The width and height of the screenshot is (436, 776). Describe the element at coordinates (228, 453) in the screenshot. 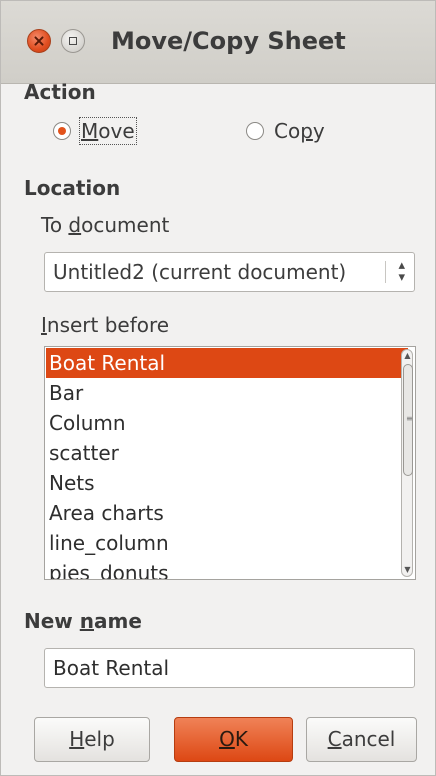

I see `list-item: scatter` at that location.